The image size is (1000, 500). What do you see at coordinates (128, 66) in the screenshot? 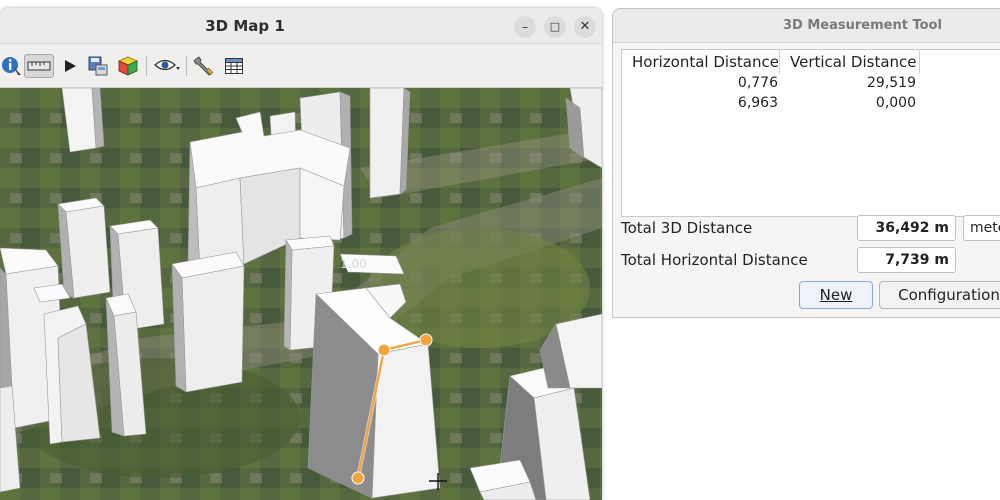
I see `cube-layers-icon` at bounding box center [128, 66].